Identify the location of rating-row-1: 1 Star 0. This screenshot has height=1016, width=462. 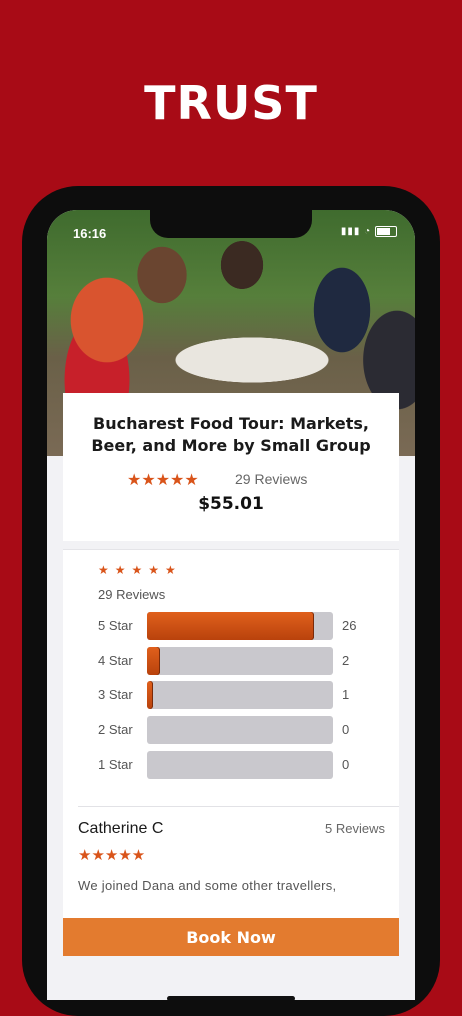
(243, 765).